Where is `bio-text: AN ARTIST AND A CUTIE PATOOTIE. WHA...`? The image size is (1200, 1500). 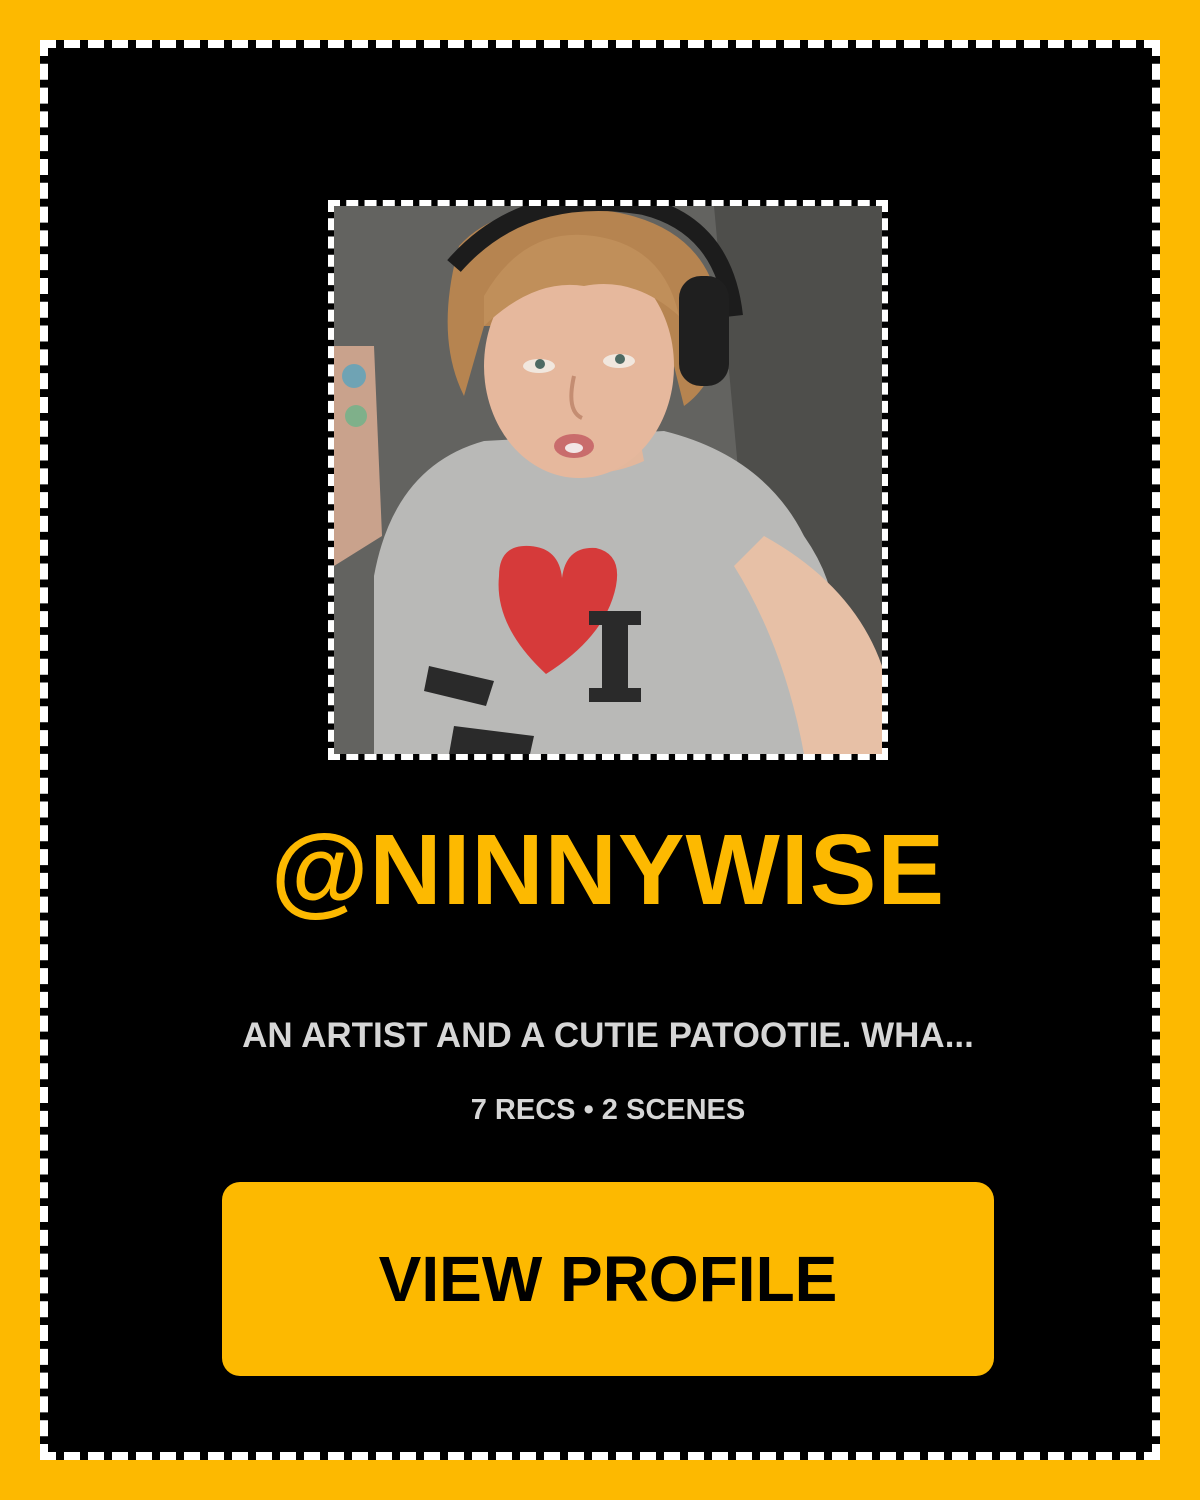 bio-text: AN ARTIST AND A CUTIE PATOOTIE. WHA... is located at coordinates (608, 1035).